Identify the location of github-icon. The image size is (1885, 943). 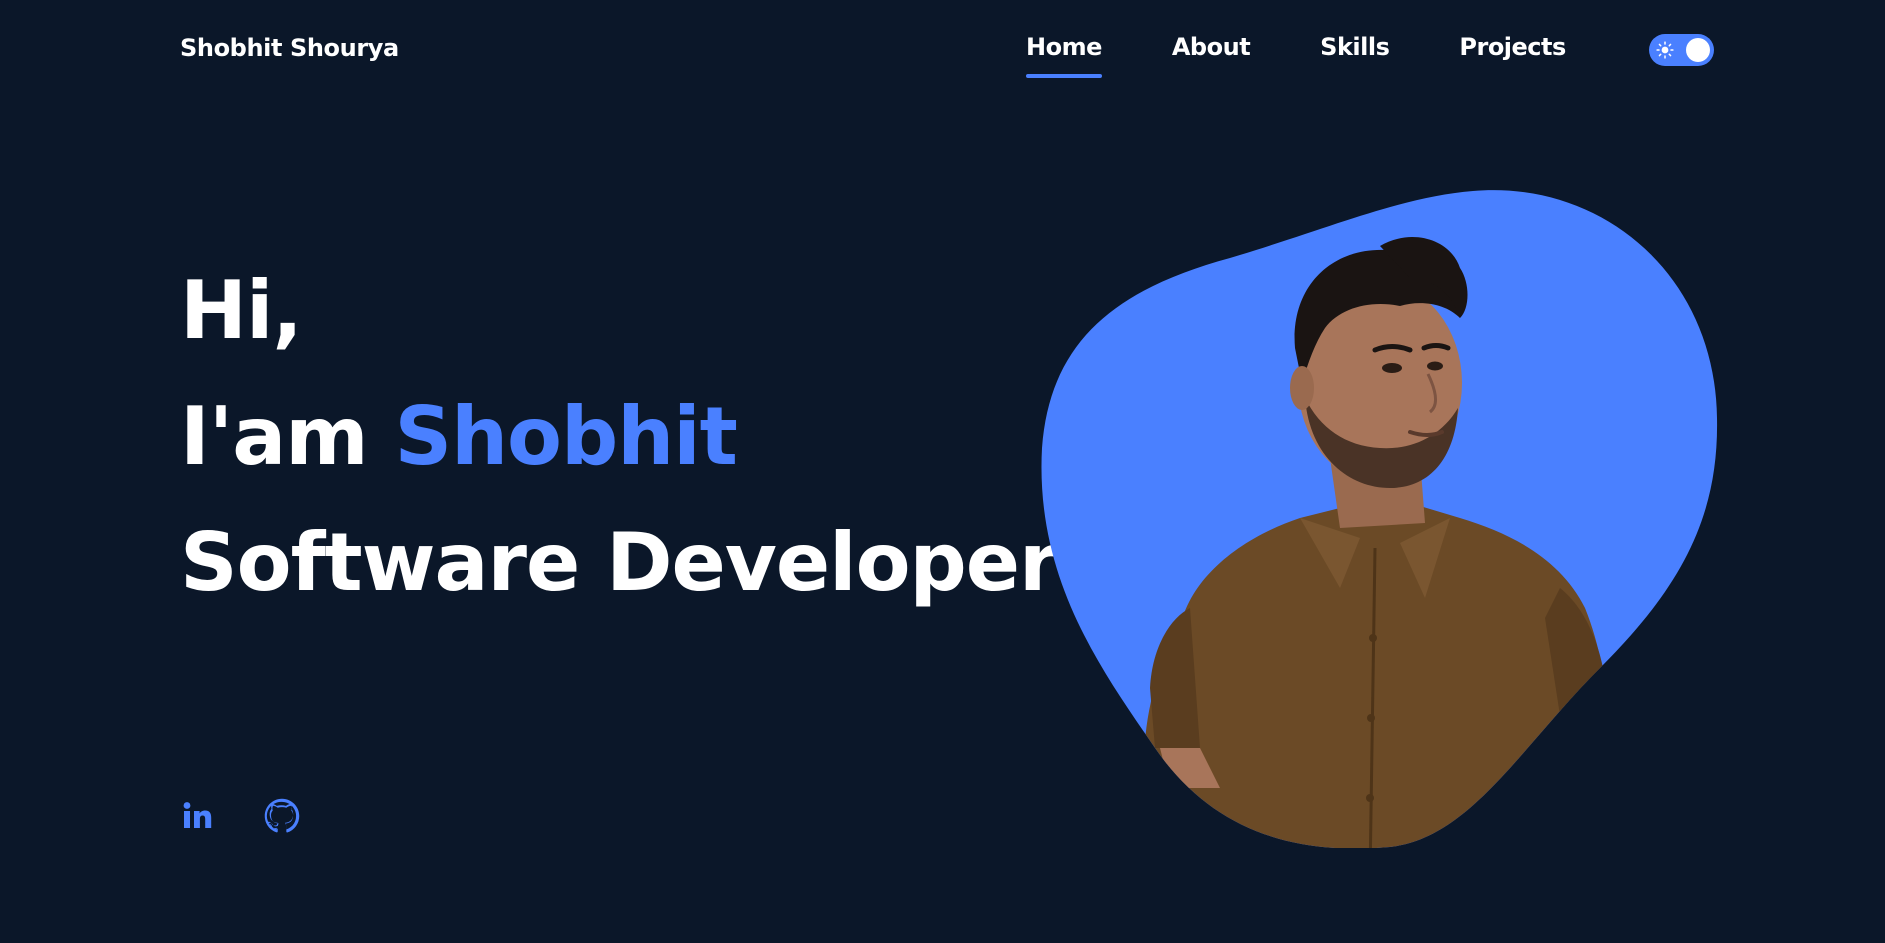
(282, 815).